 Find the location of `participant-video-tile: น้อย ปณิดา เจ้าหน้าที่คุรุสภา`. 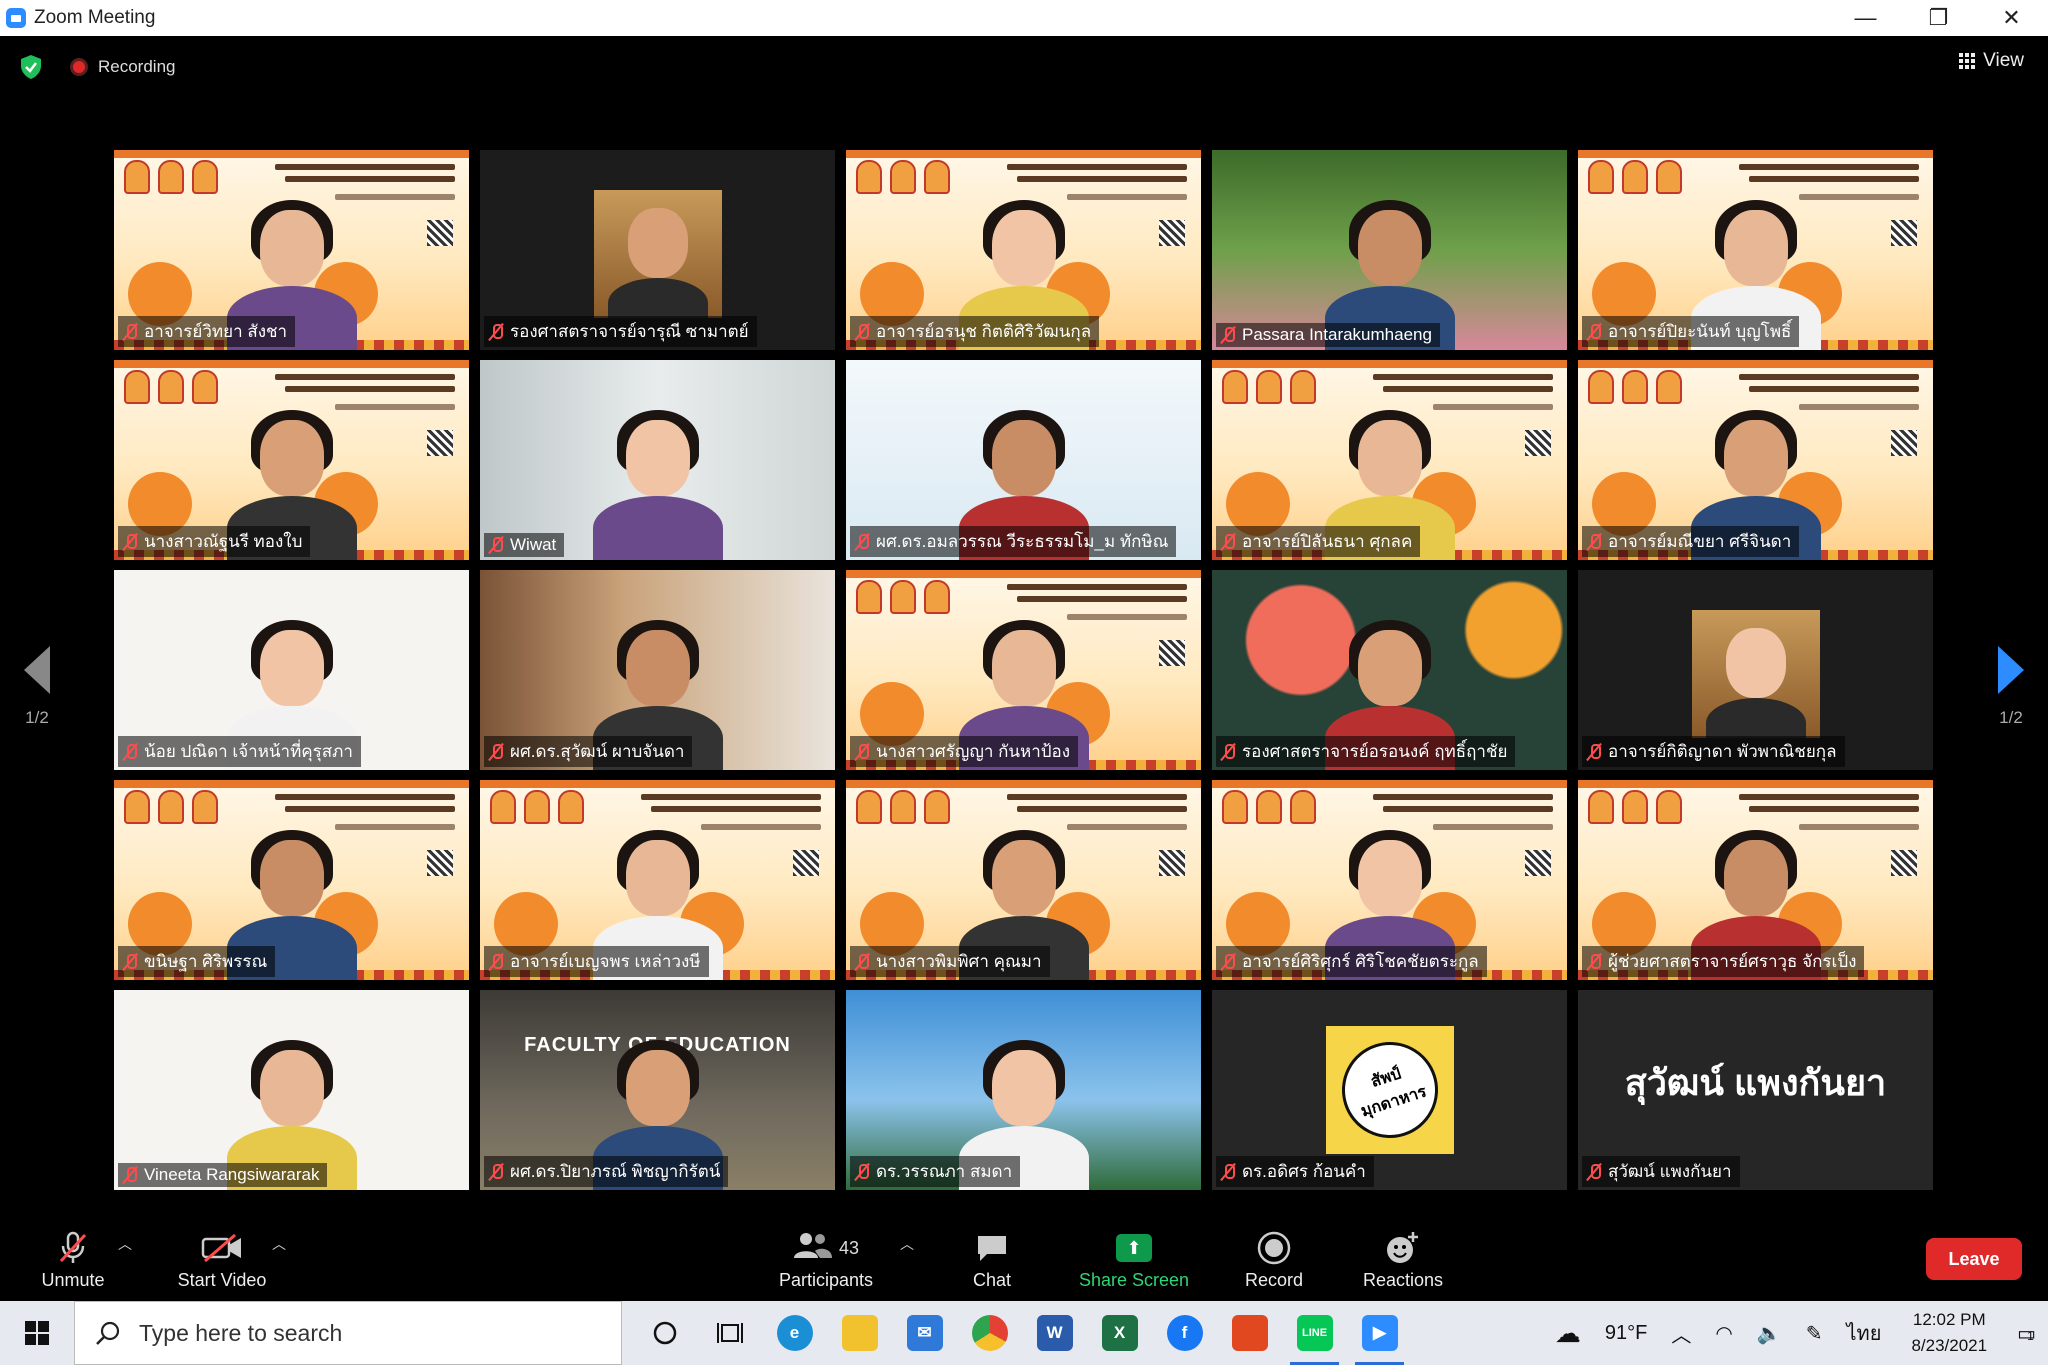

participant-video-tile: น้อย ปณิดา เจ้าหน้าที่คุรุสภา is located at coordinates (291, 670).